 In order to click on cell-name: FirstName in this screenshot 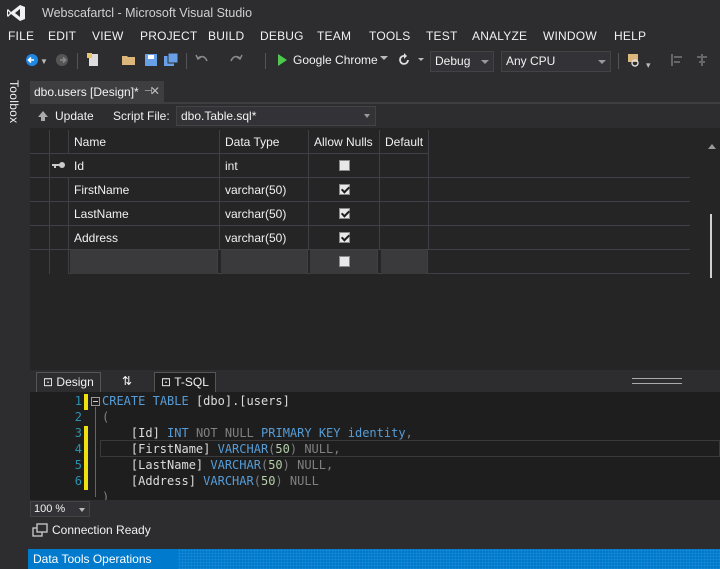, I will do `click(144, 190)`.